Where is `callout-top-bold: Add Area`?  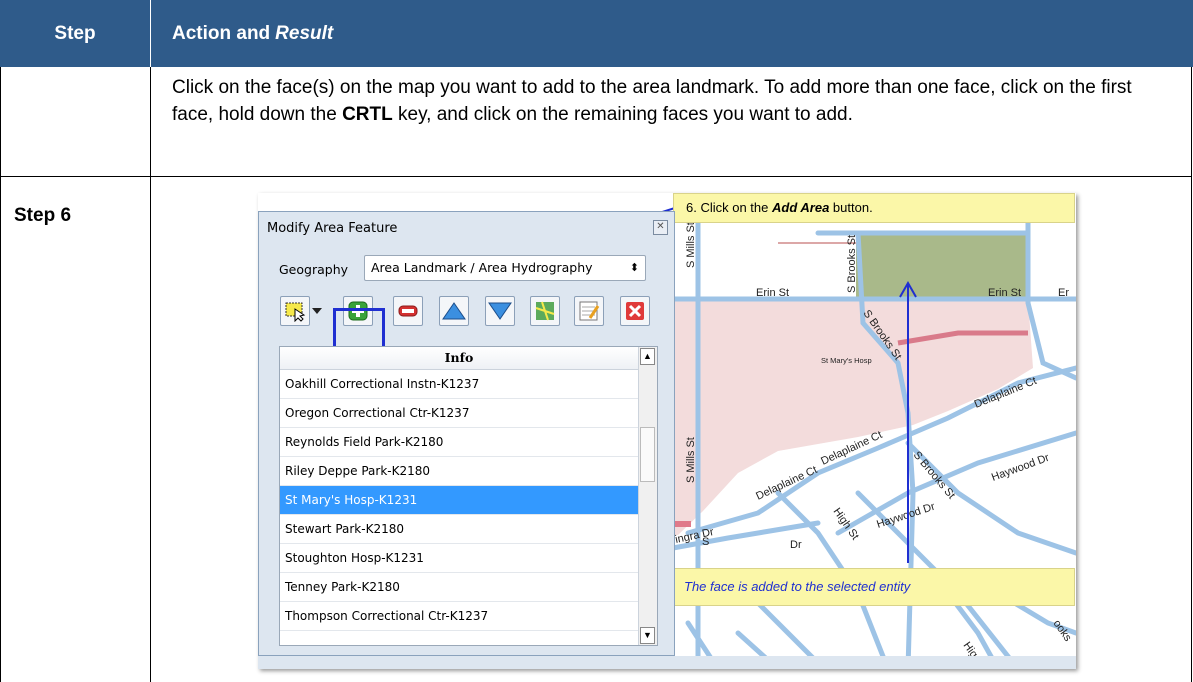
callout-top-bold: Add Area is located at coordinates (801, 207).